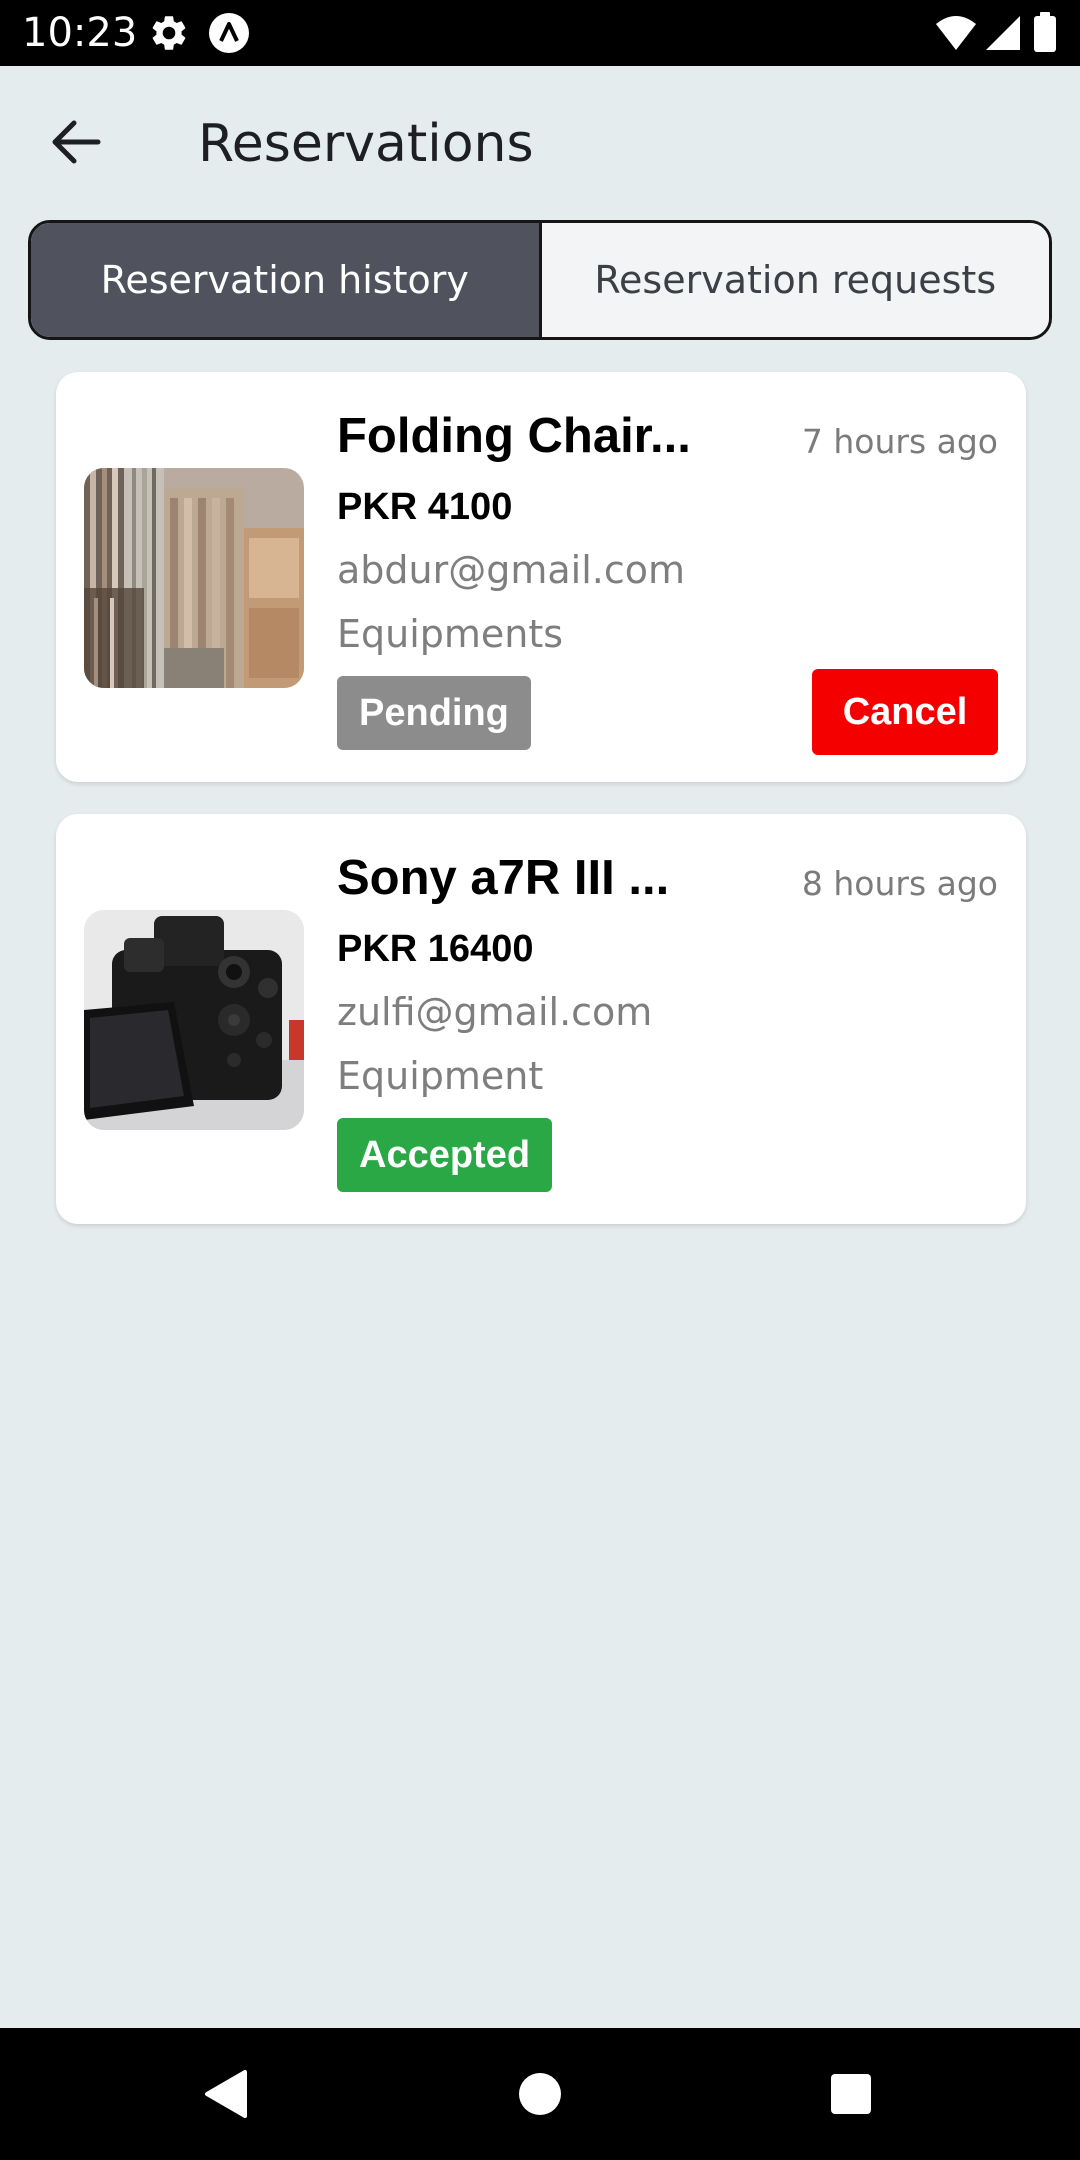 This screenshot has width=1080, height=2160. I want to click on back-button, so click(76, 142).